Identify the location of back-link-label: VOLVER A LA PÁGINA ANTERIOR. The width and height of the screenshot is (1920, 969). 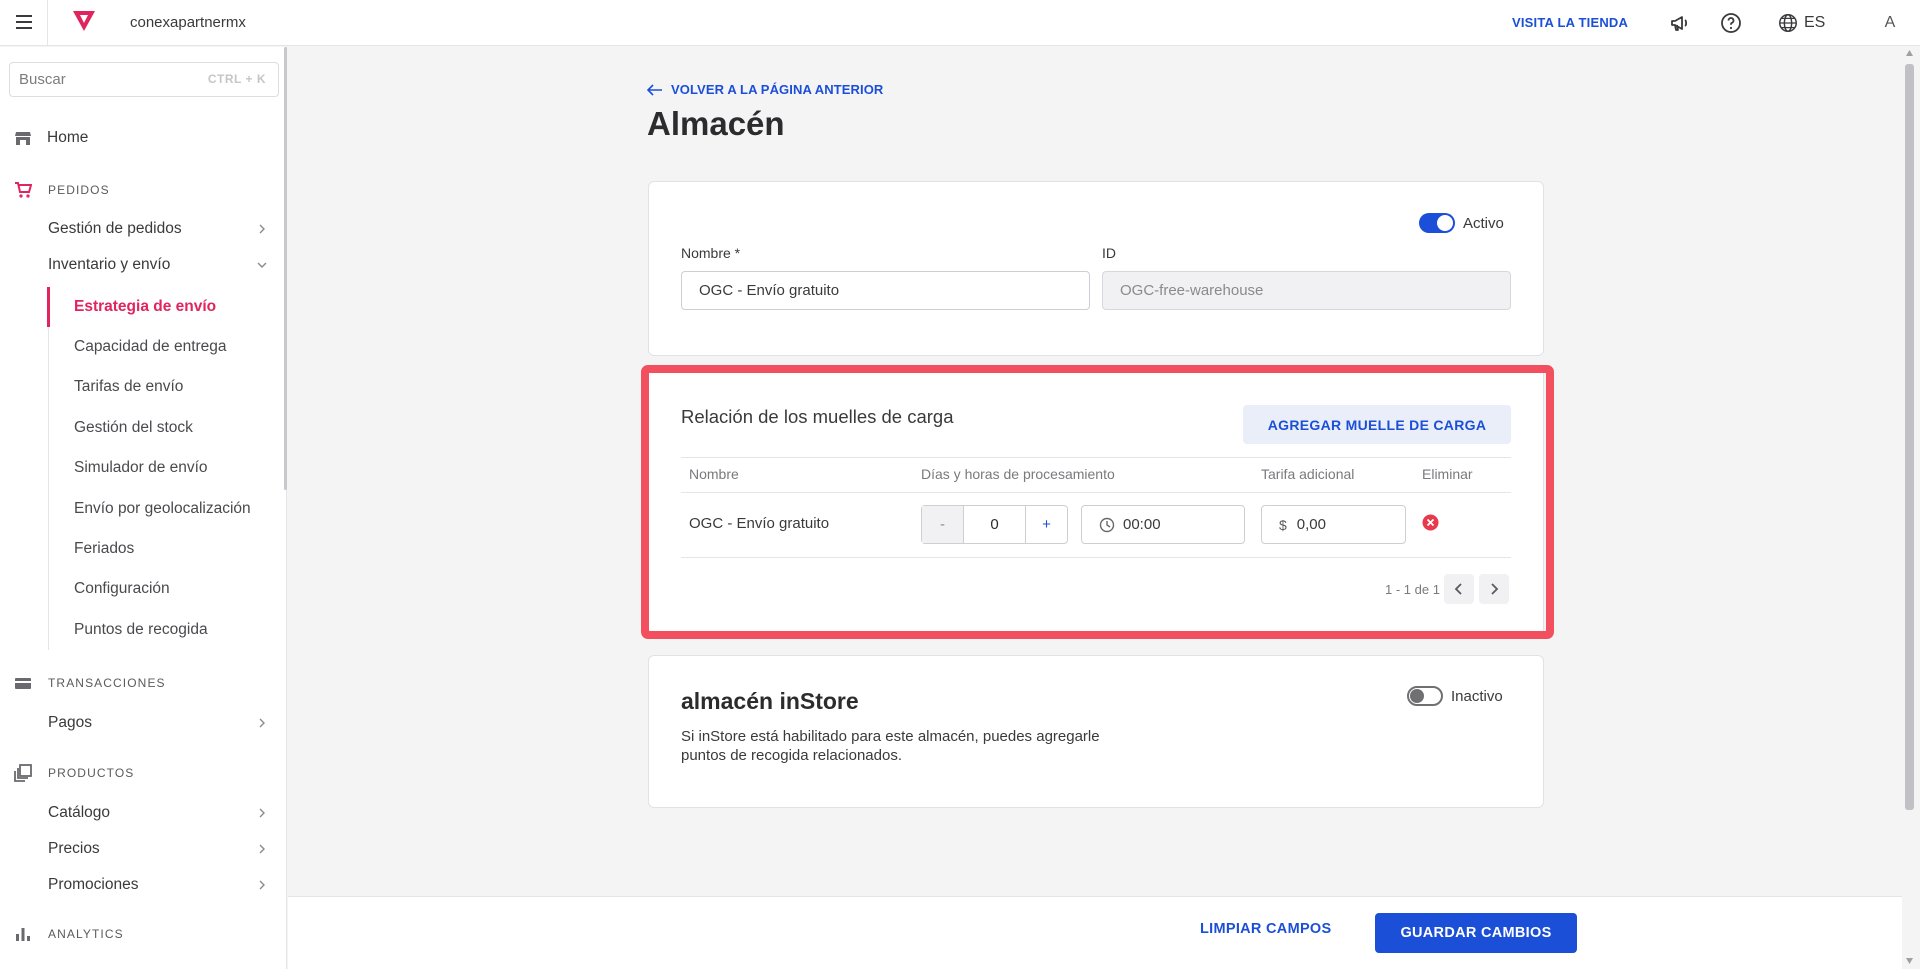
(777, 89).